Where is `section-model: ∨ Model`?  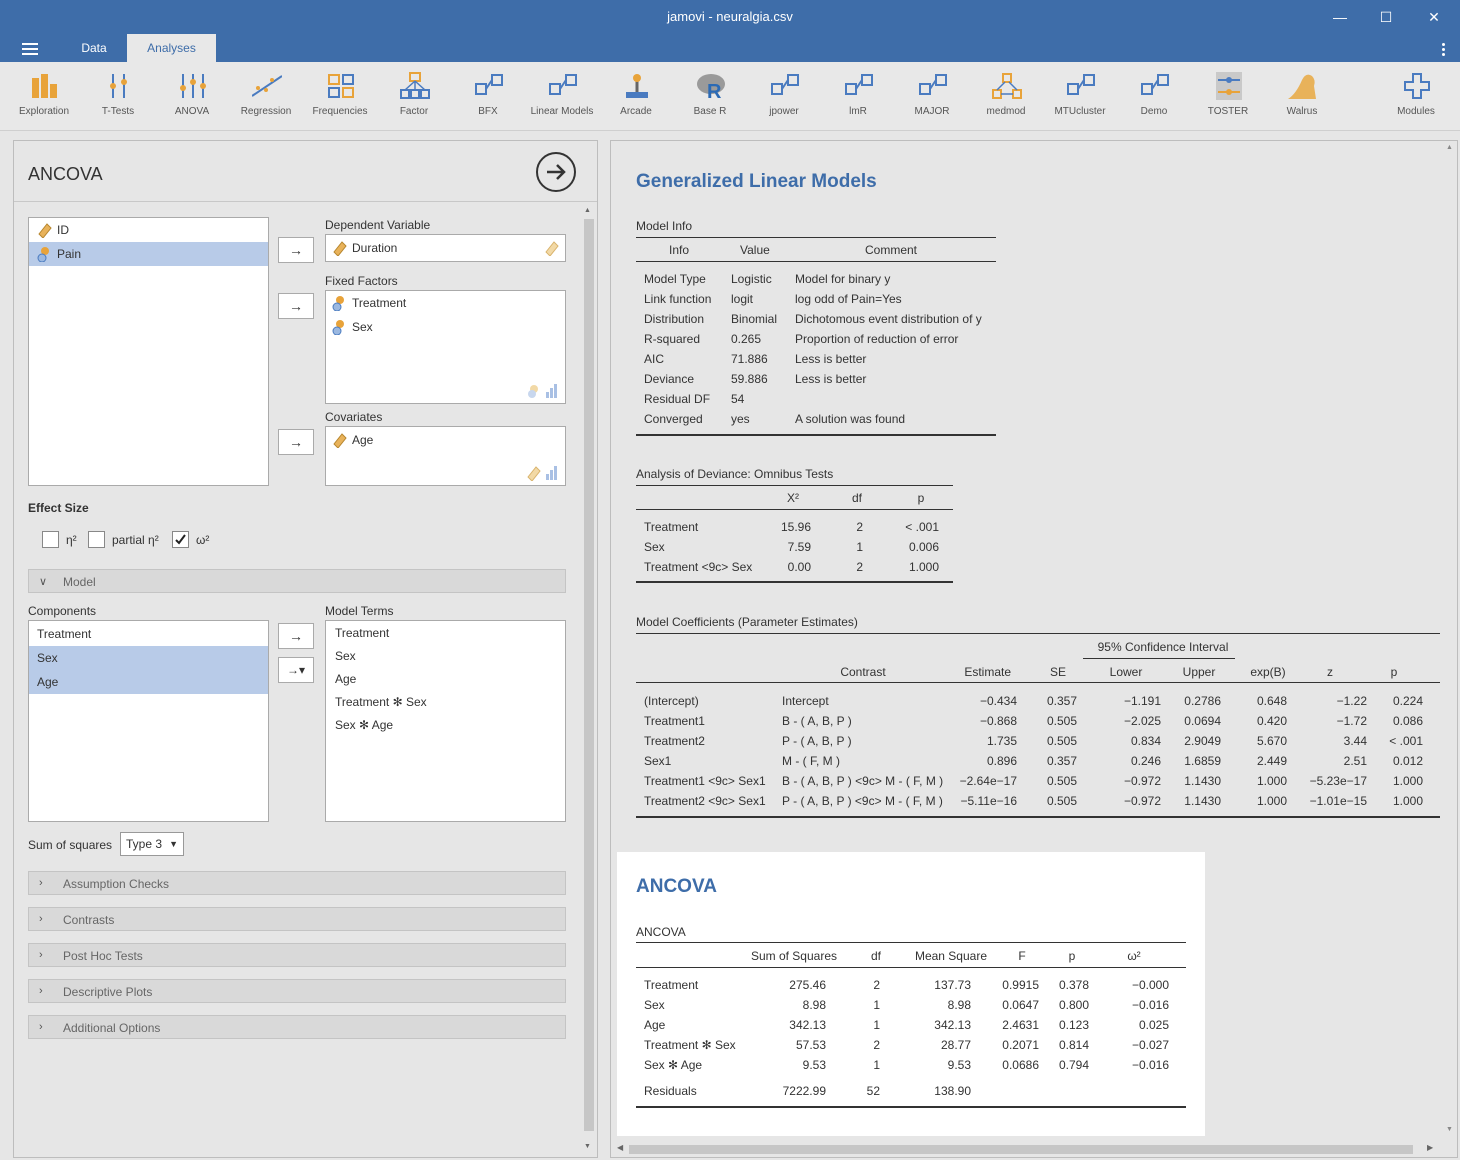 section-model: ∨ Model is located at coordinates (297, 581).